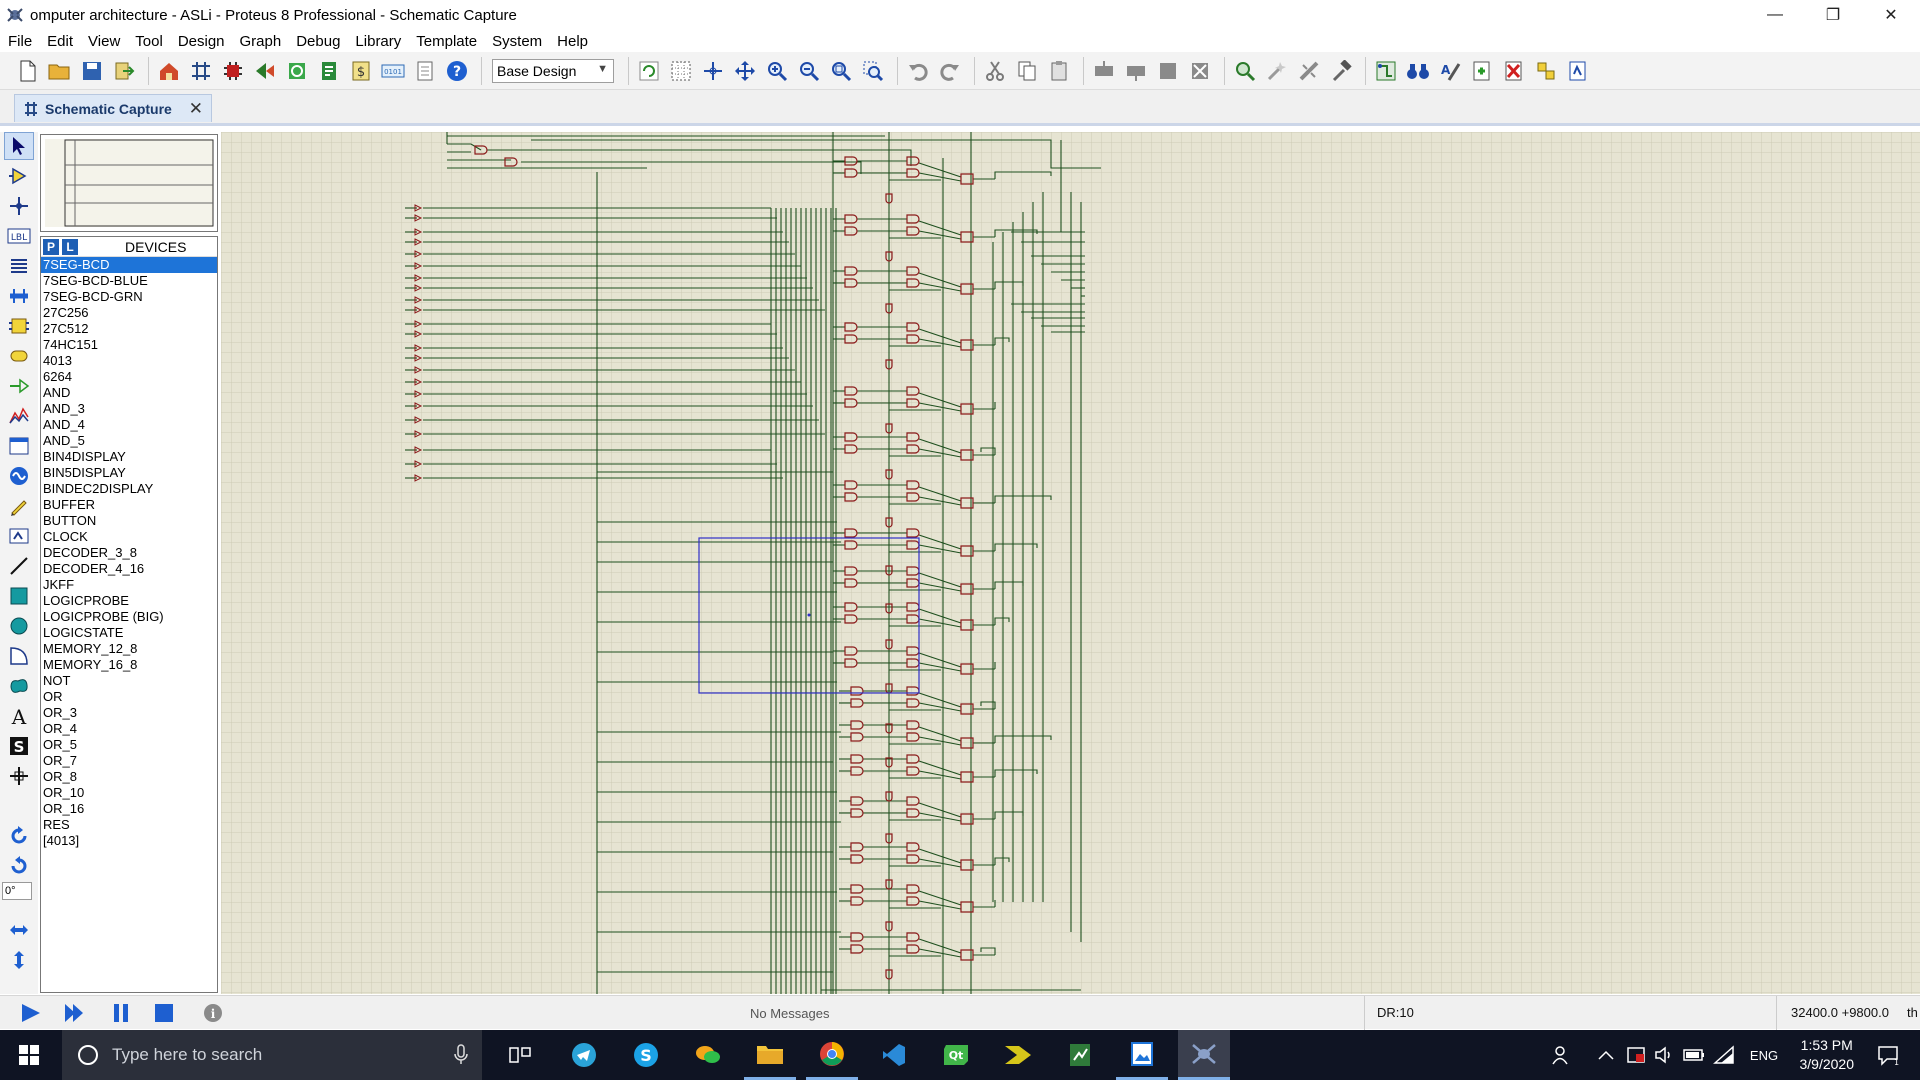  Describe the element at coordinates (129, 761) in the screenshot. I see `device-list-item: OR_7` at that location.